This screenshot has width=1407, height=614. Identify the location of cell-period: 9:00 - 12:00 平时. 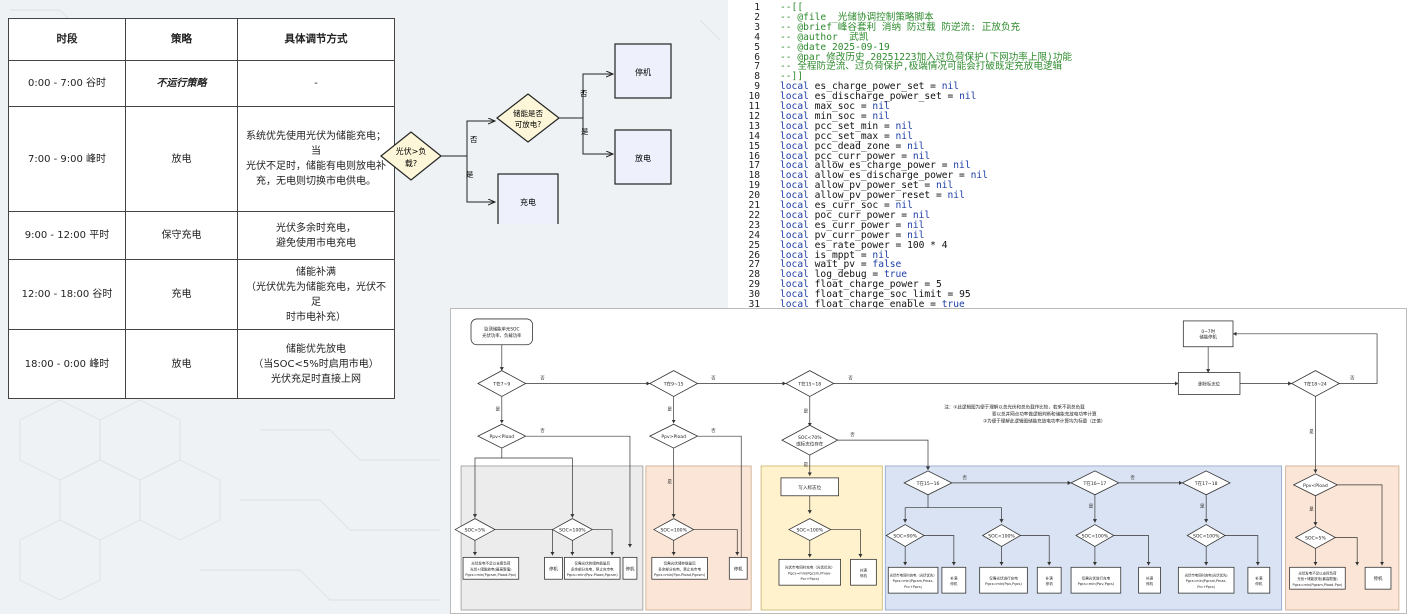
(67, 235).